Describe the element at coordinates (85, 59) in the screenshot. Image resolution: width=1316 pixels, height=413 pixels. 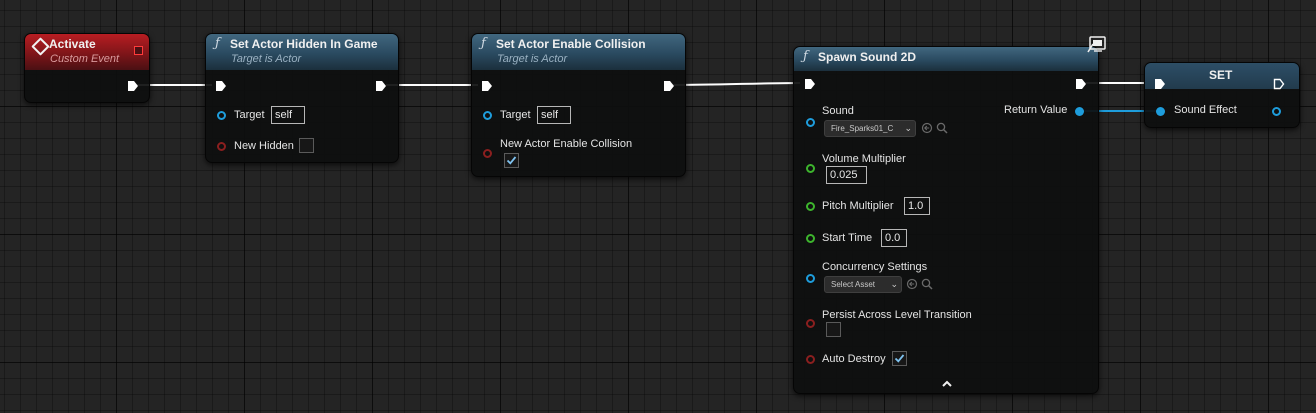
I see `node-subtitle: Custom Event` at that location.